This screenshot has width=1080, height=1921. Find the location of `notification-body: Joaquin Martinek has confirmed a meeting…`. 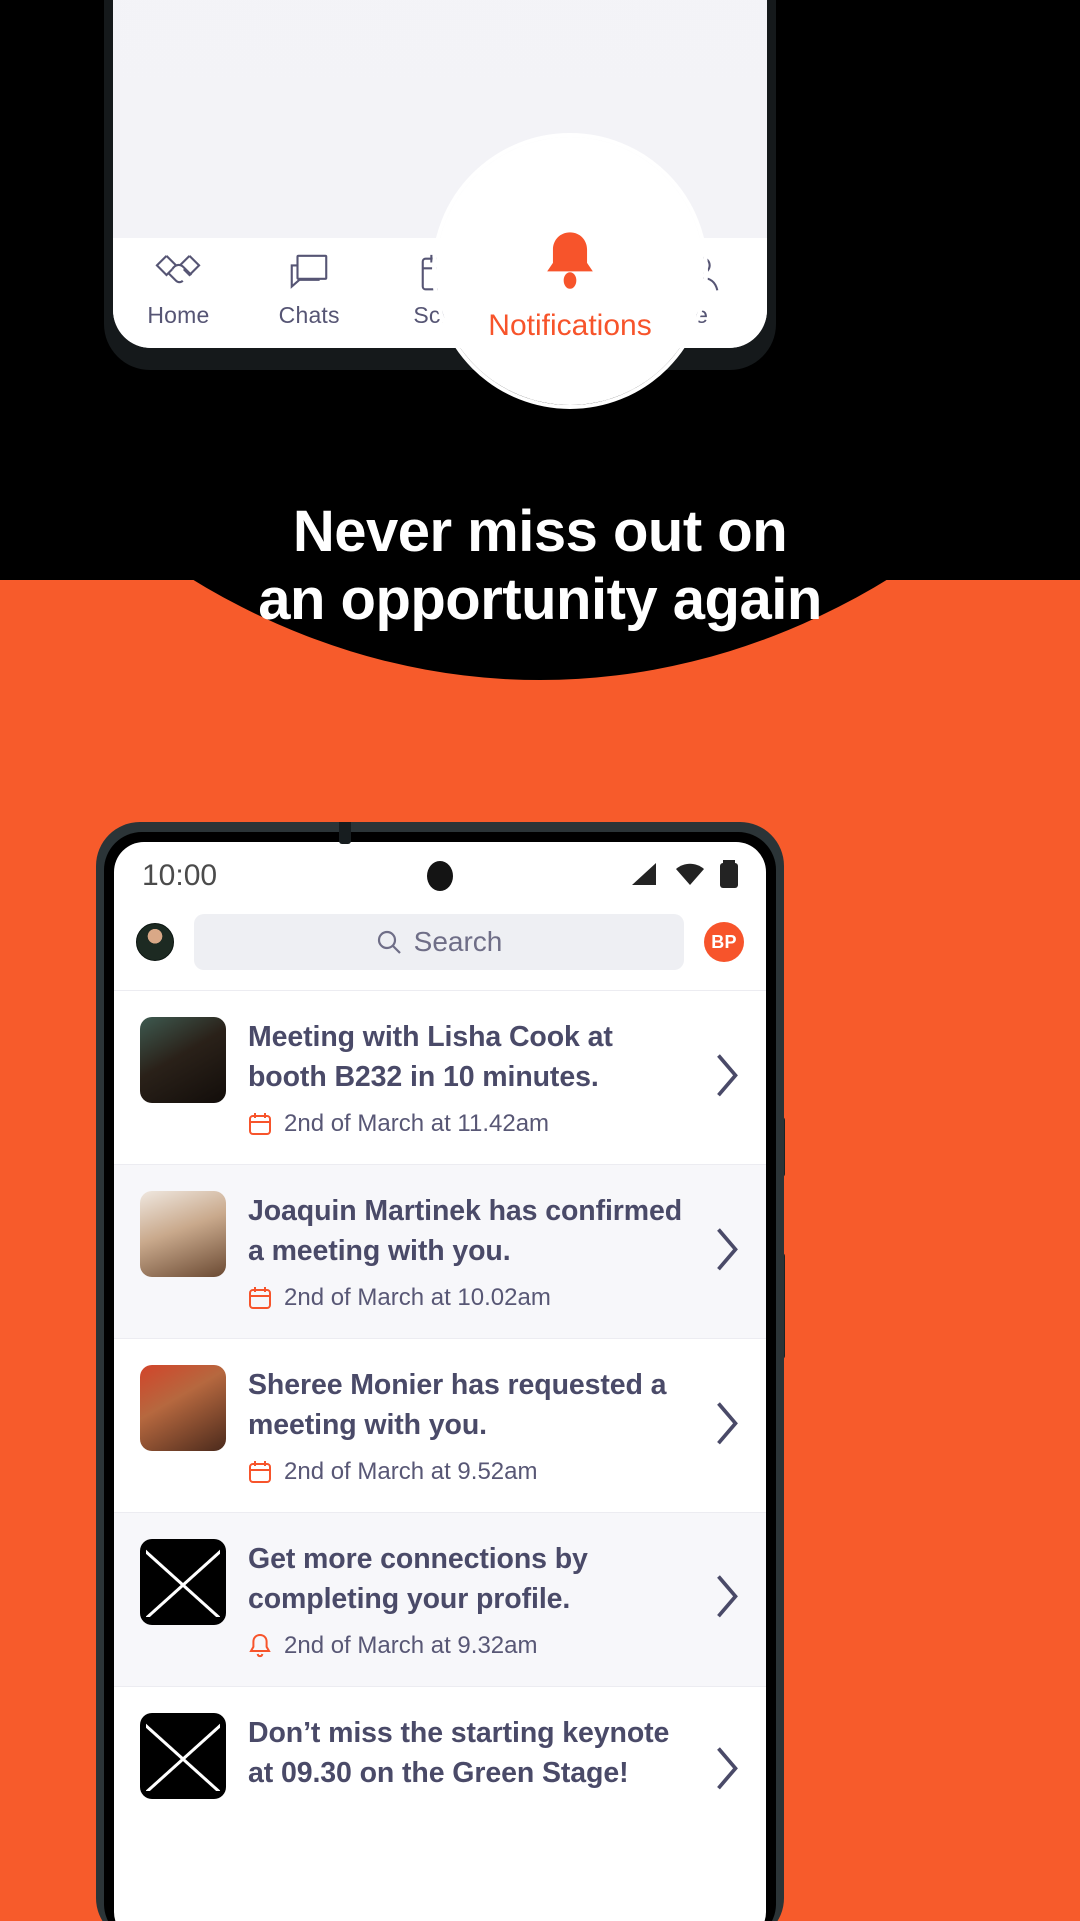

notification-body: Joaquin Martinek has confirmed a meeting… is located at coordinates (468, 1251).